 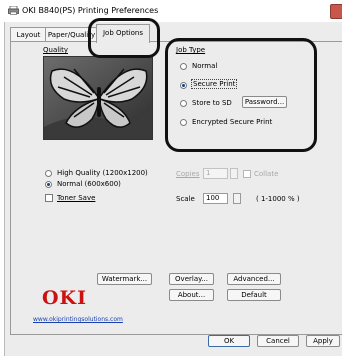 I want to click on scale-input: 100, so click(x=215, y=198).